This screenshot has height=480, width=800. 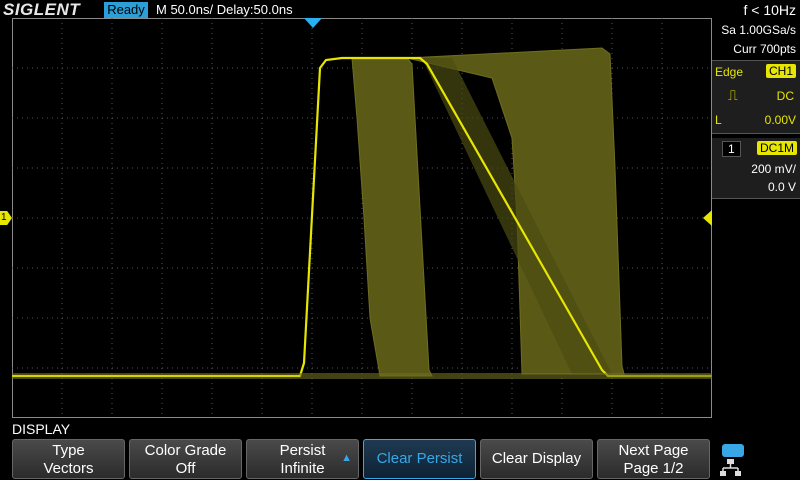 I want to click on usb-icon, so click(x=733, y=450).